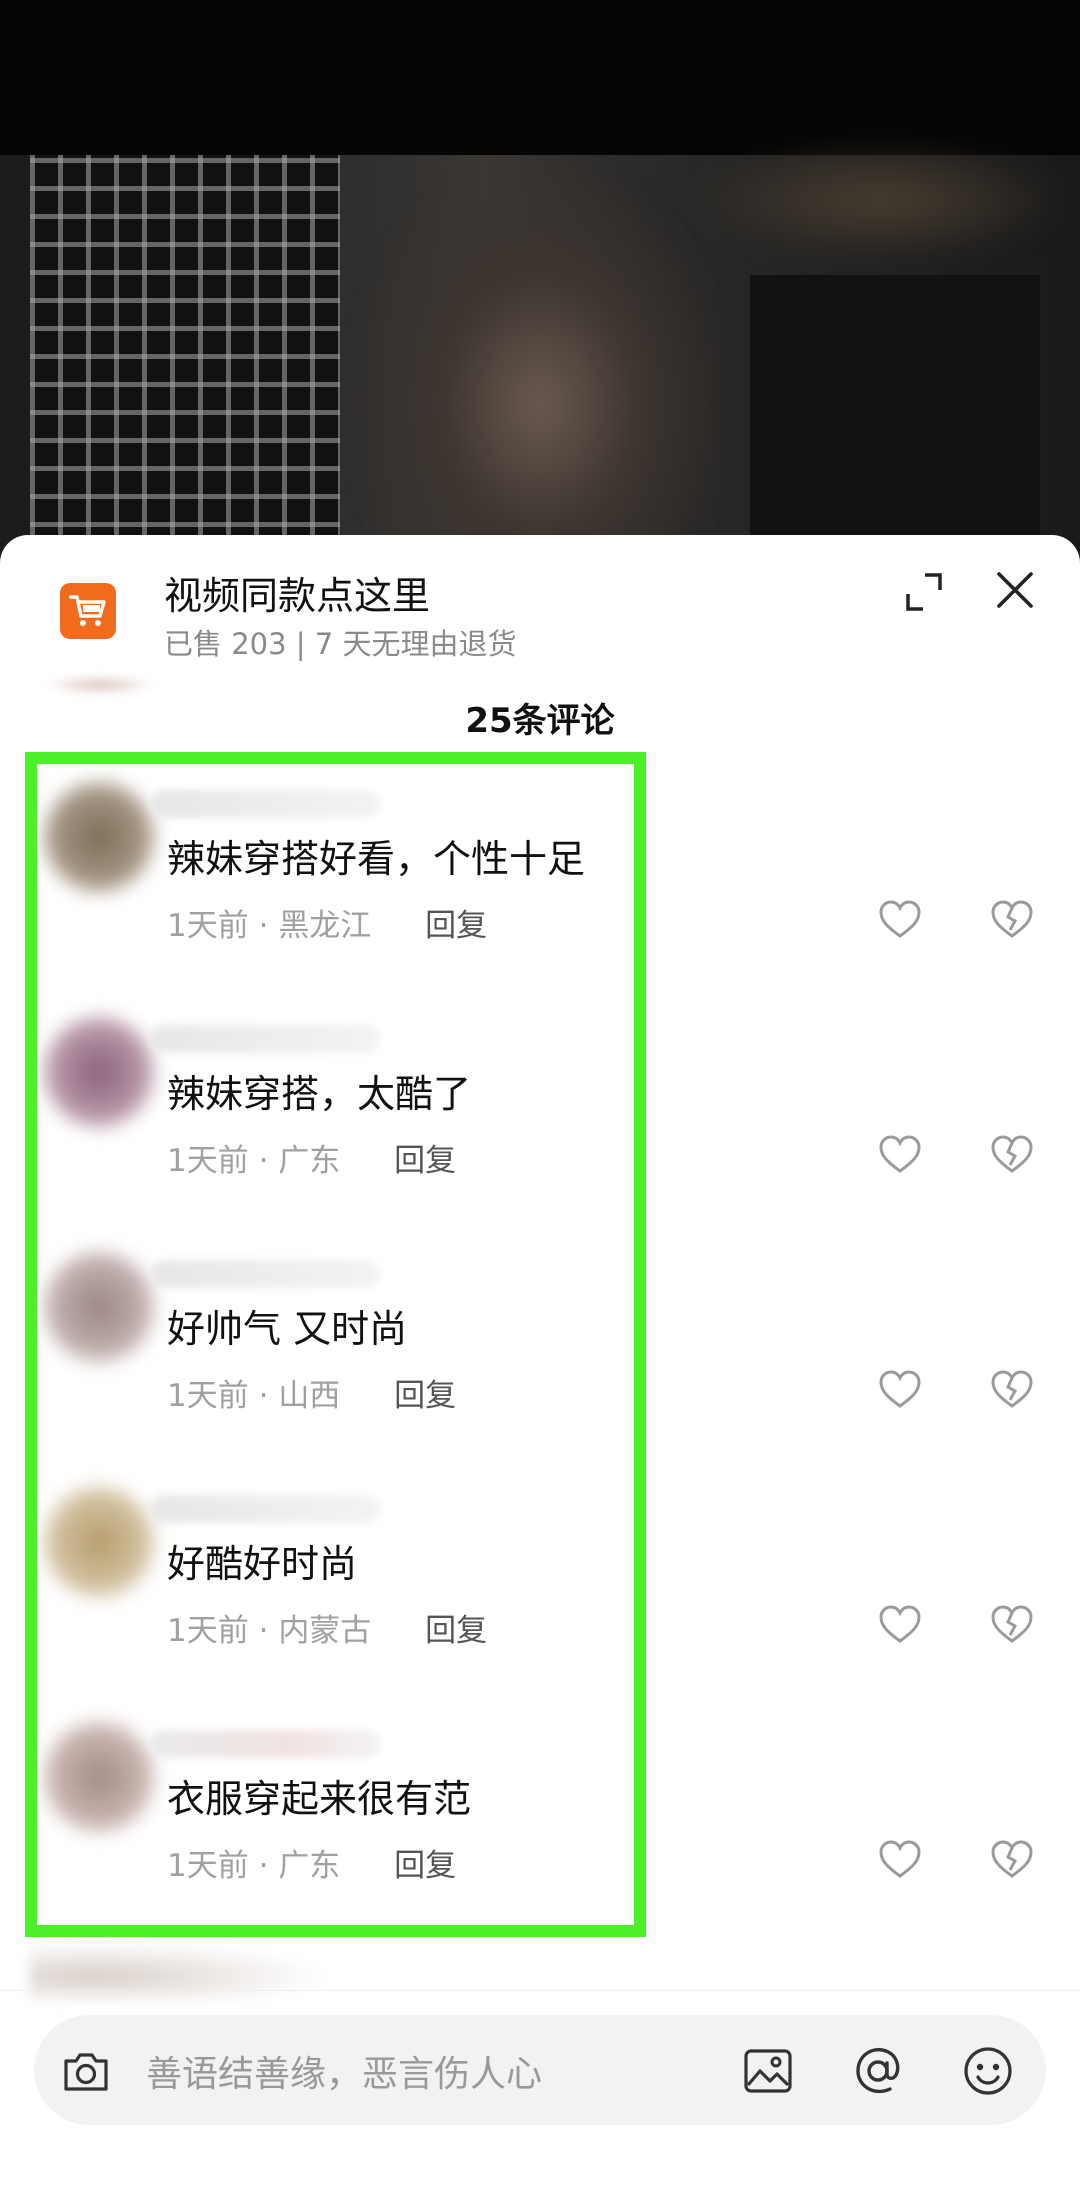  I want to click on emoji-icon, so click(988, 2071).